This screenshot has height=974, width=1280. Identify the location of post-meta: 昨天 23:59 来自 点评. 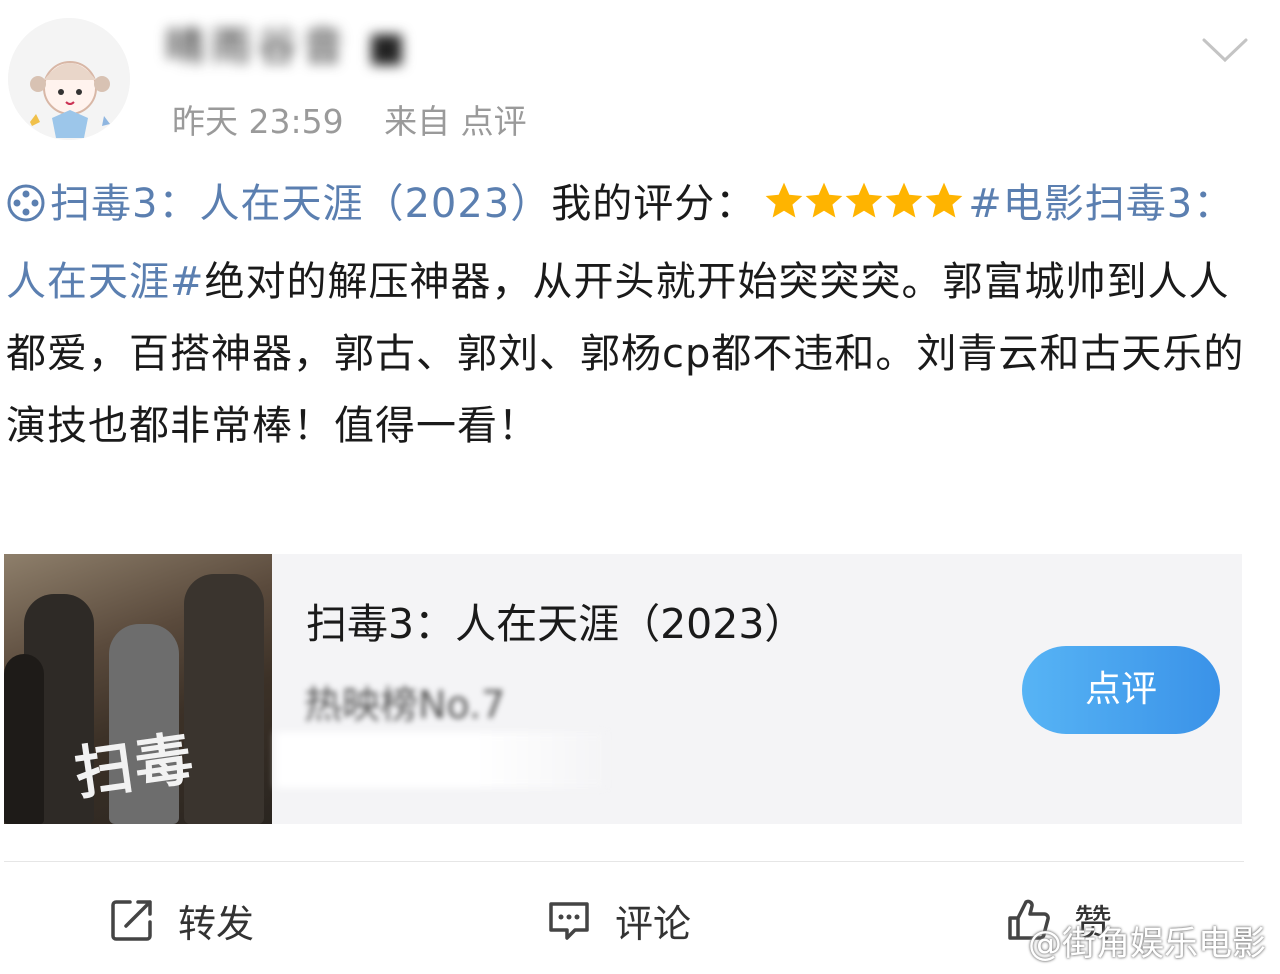
(364, 122).